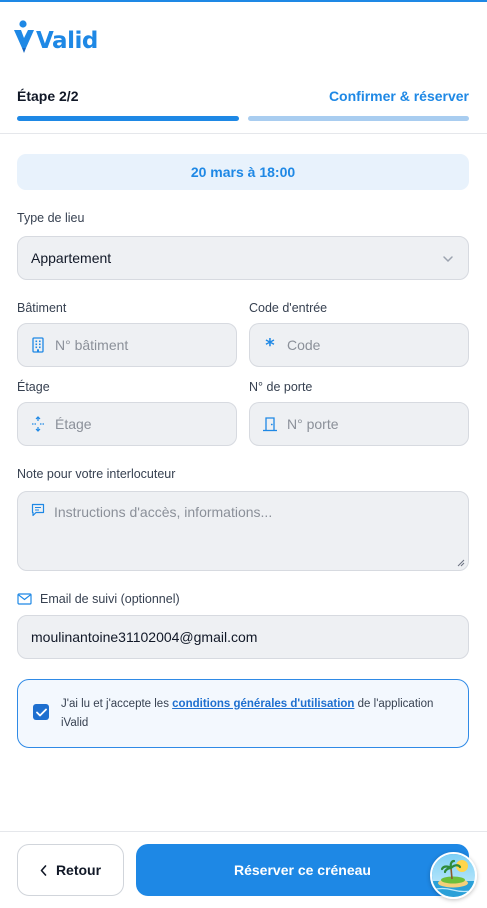  What do you see at coordinates (67, 41) in the screenshot?
I see `logo-text: Valid` at bounding box center [67, 41].